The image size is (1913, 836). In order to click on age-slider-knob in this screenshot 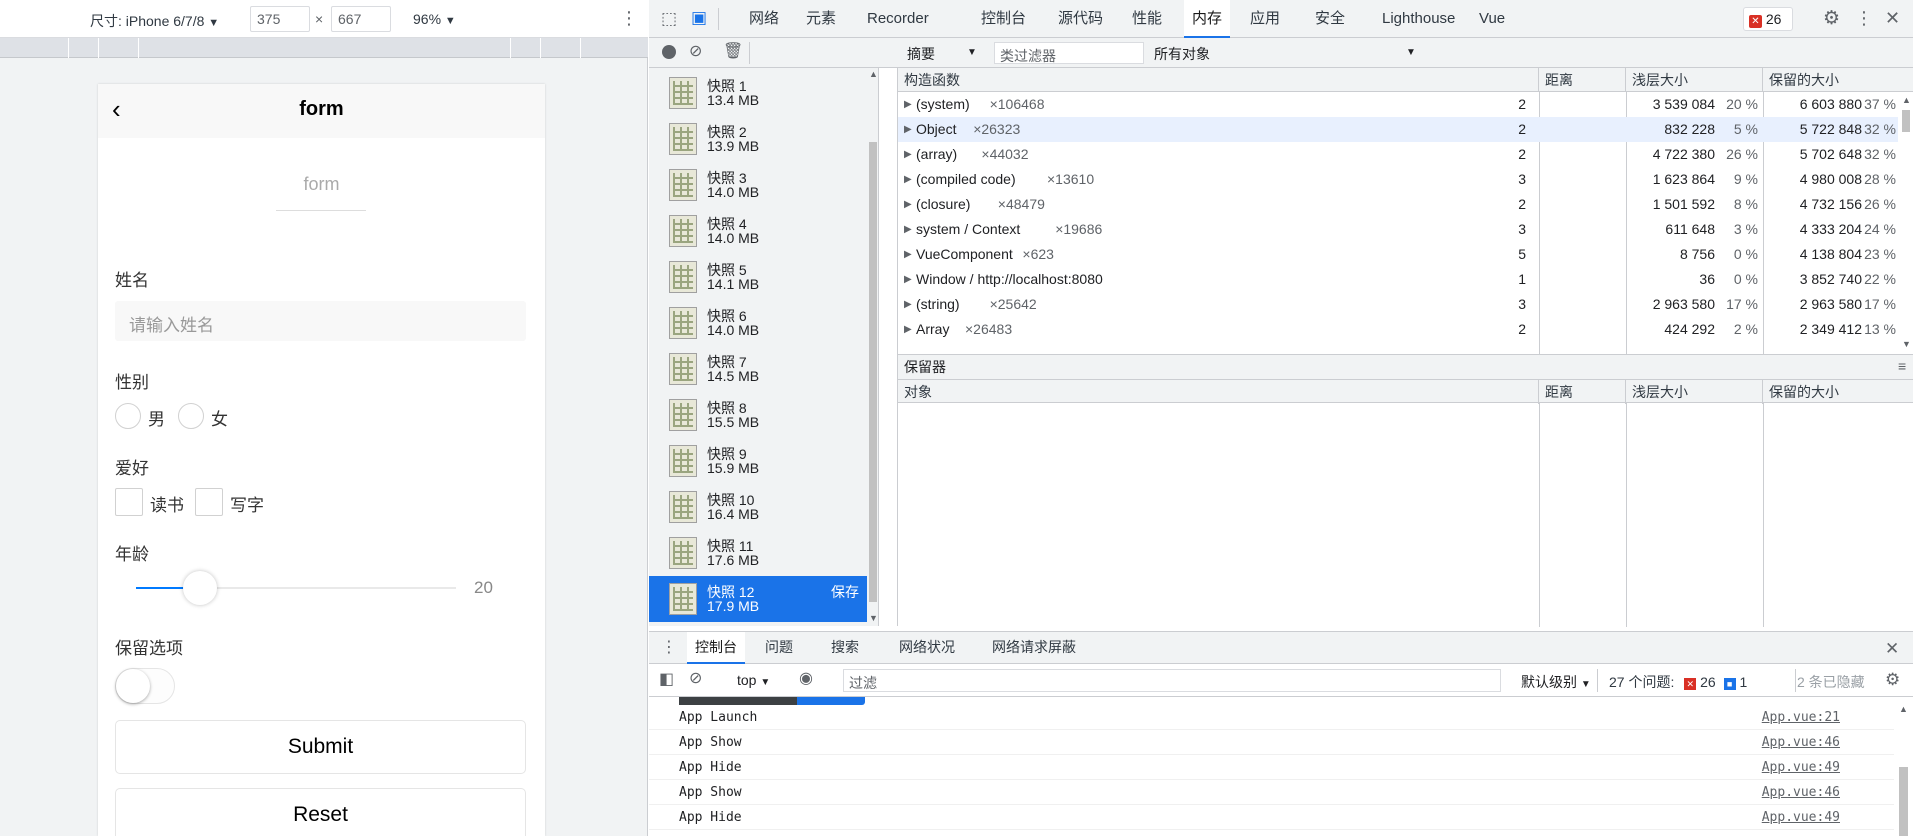, I will do `click(200, 588)`.